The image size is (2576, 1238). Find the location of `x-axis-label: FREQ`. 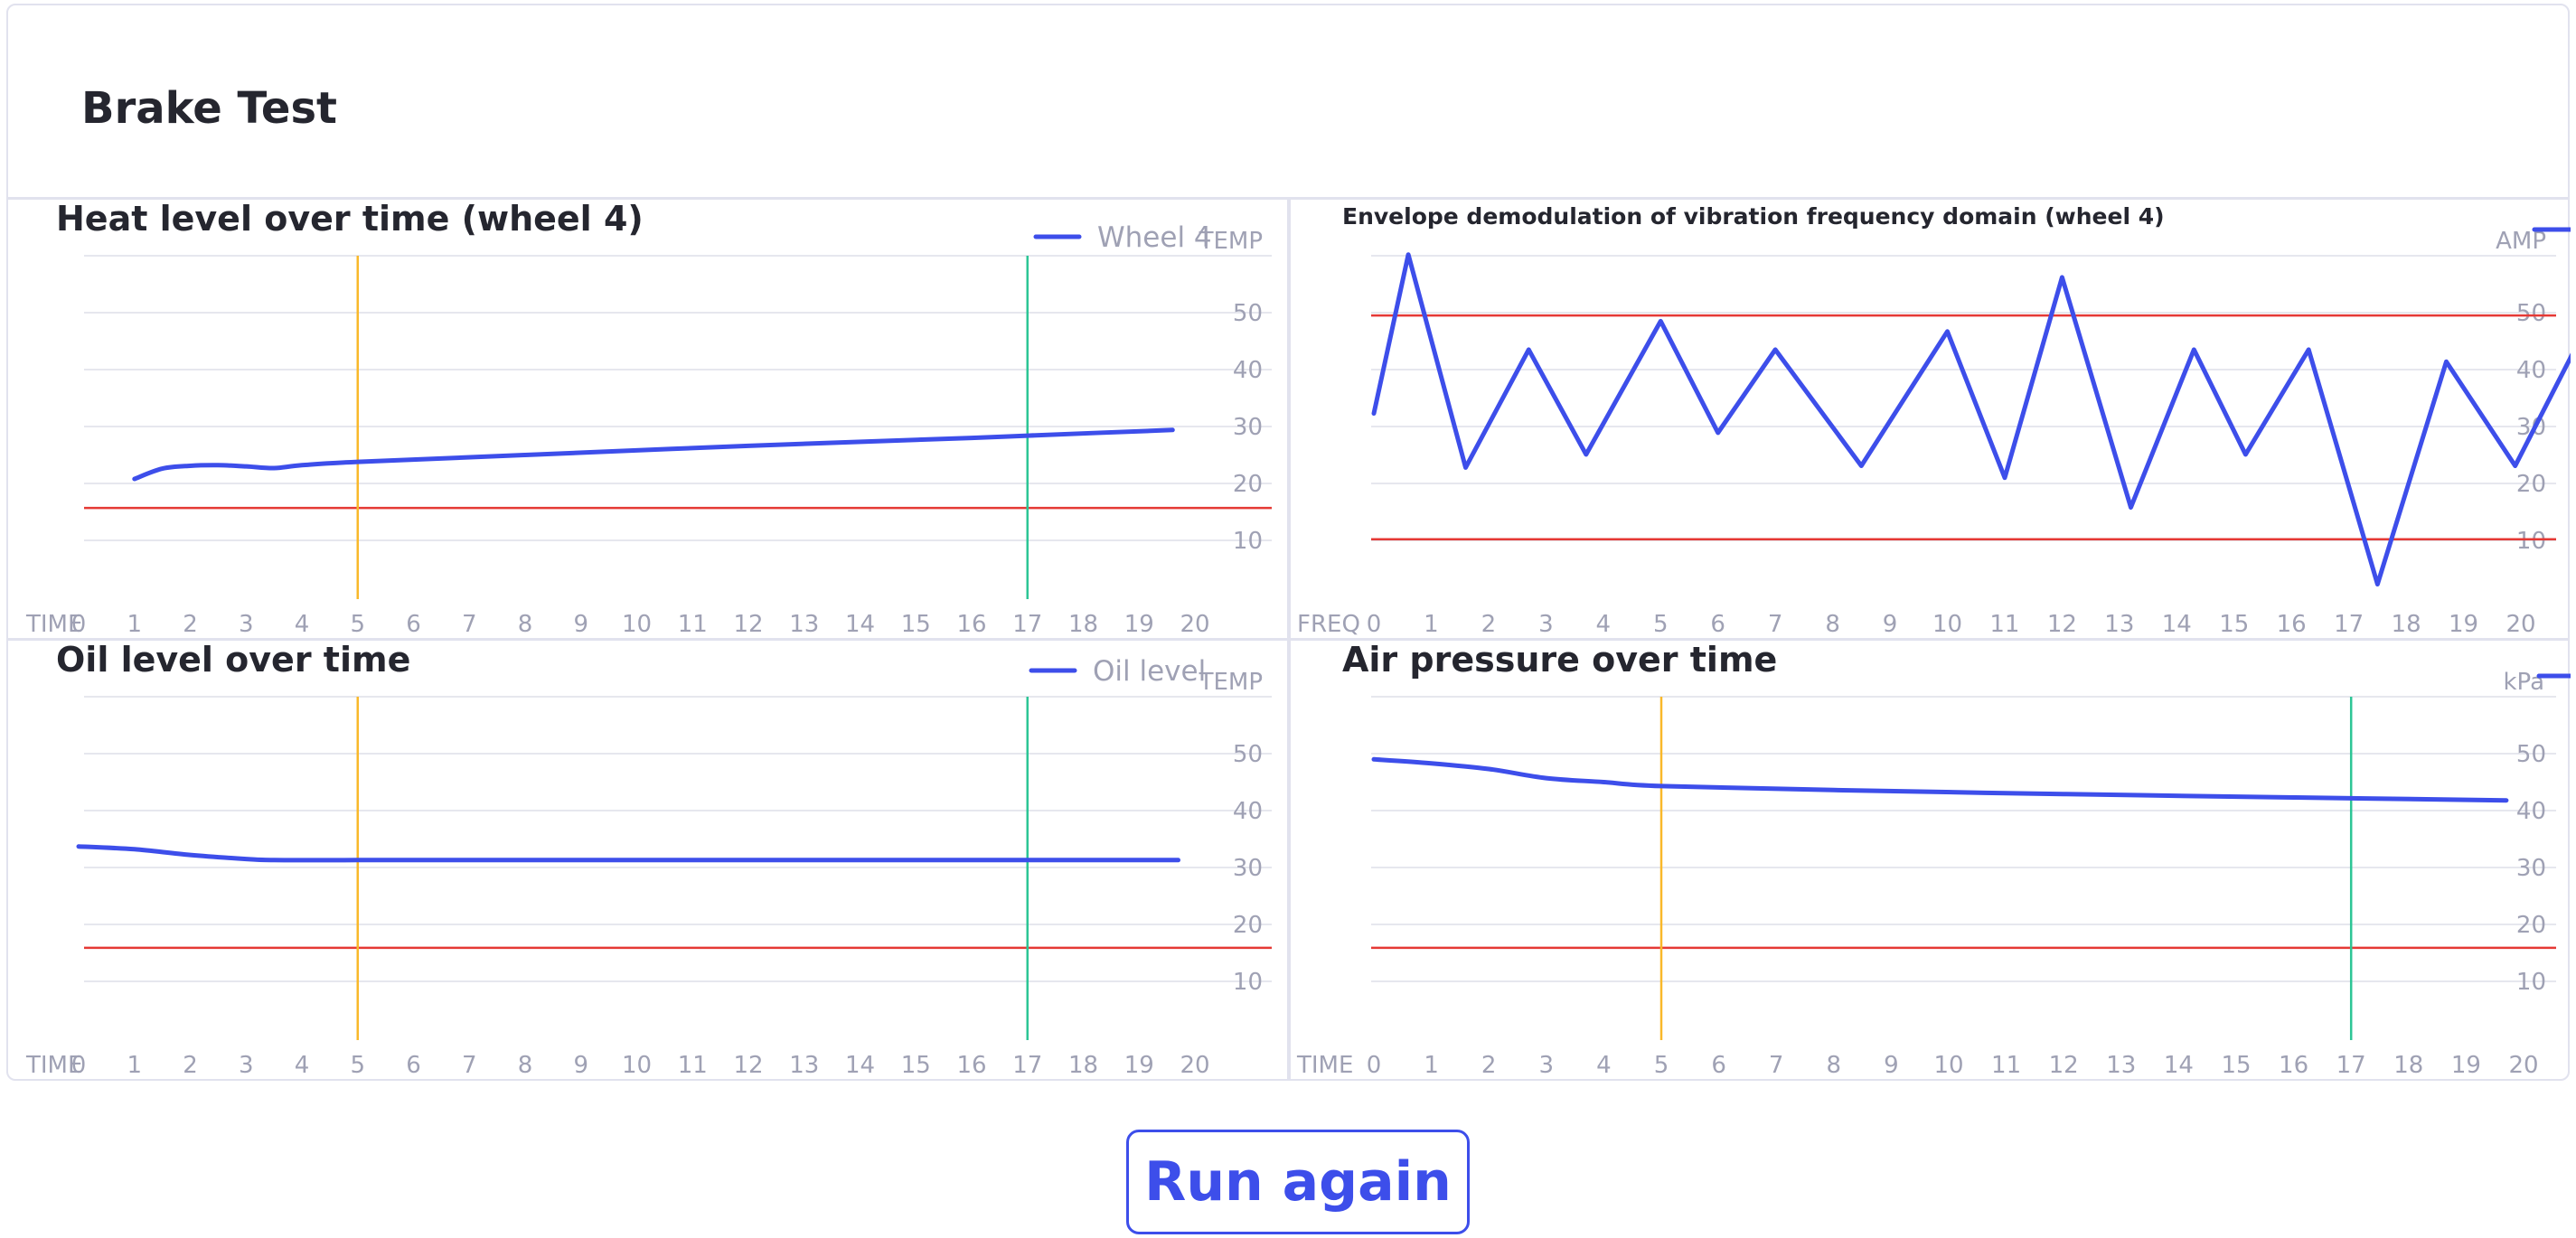

x-axis-label: FREQ is located at coordinates (1328, 624).